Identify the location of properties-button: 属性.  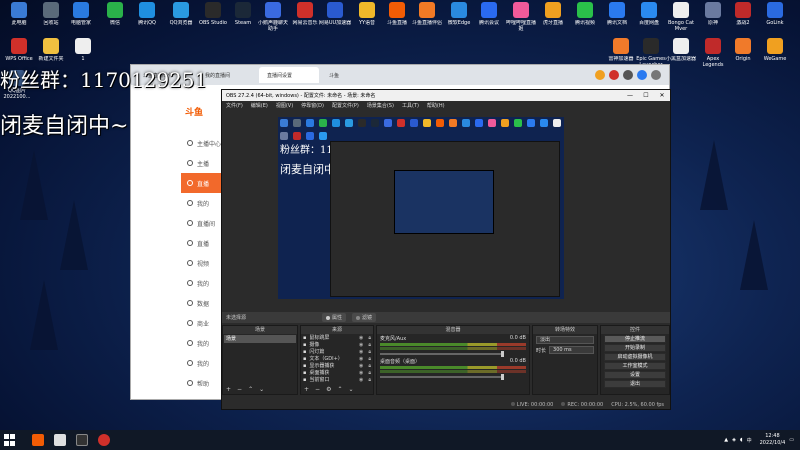
(334, 317).